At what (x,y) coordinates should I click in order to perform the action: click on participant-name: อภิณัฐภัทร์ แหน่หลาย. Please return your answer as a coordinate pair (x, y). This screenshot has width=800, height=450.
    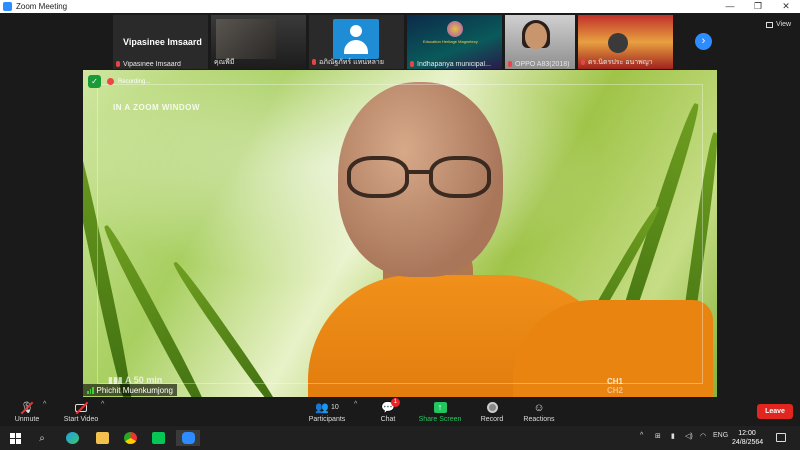
    Looking at the image, I should click on (357, 62).